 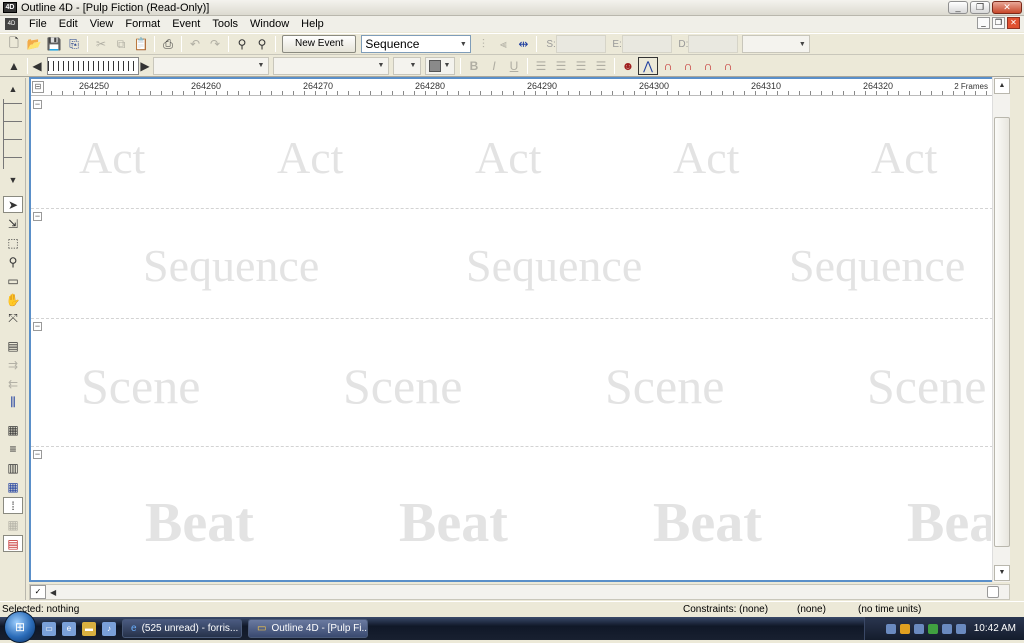 I want to click on indent-icon: ⇉, so click(x=13, y=364).